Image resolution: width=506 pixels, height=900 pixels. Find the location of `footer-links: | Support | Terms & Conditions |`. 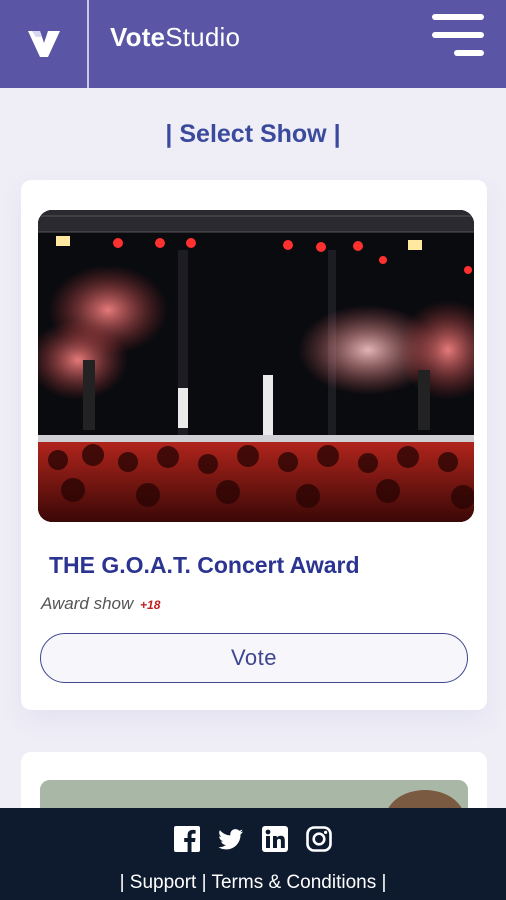

footer-links: | Support | Terms & Conditions | is located at coordinates (253, 883).